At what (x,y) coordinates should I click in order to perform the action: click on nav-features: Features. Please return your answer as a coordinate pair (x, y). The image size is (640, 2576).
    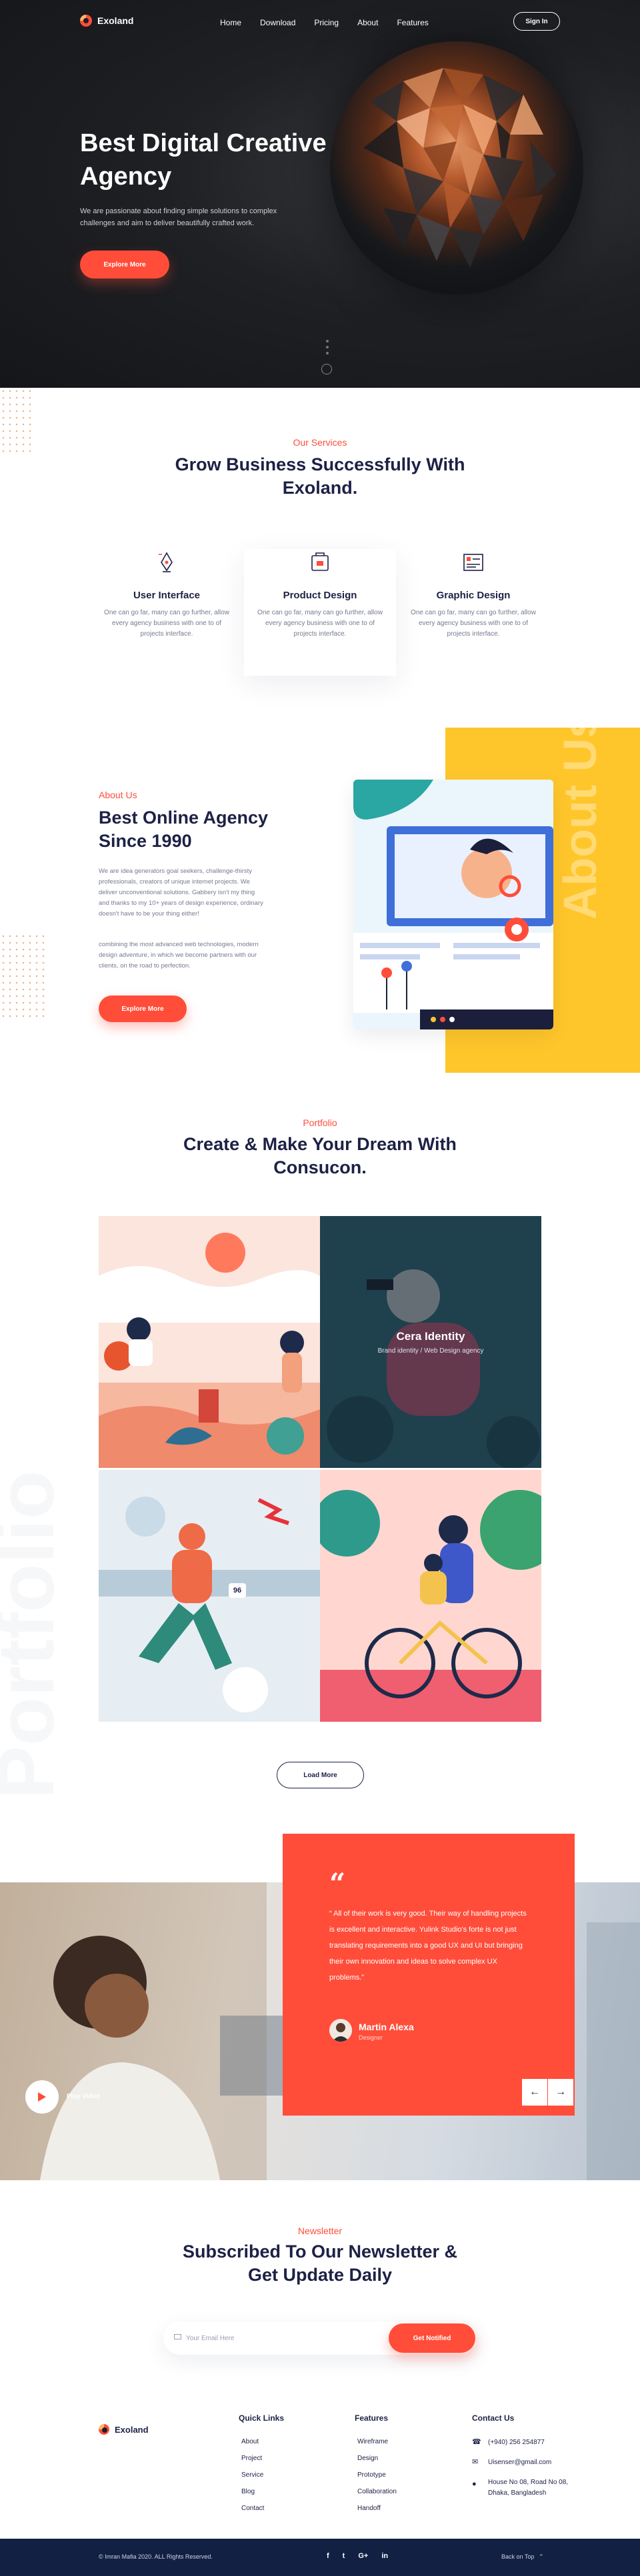
    Looking at the image, I should click on (412, 22).